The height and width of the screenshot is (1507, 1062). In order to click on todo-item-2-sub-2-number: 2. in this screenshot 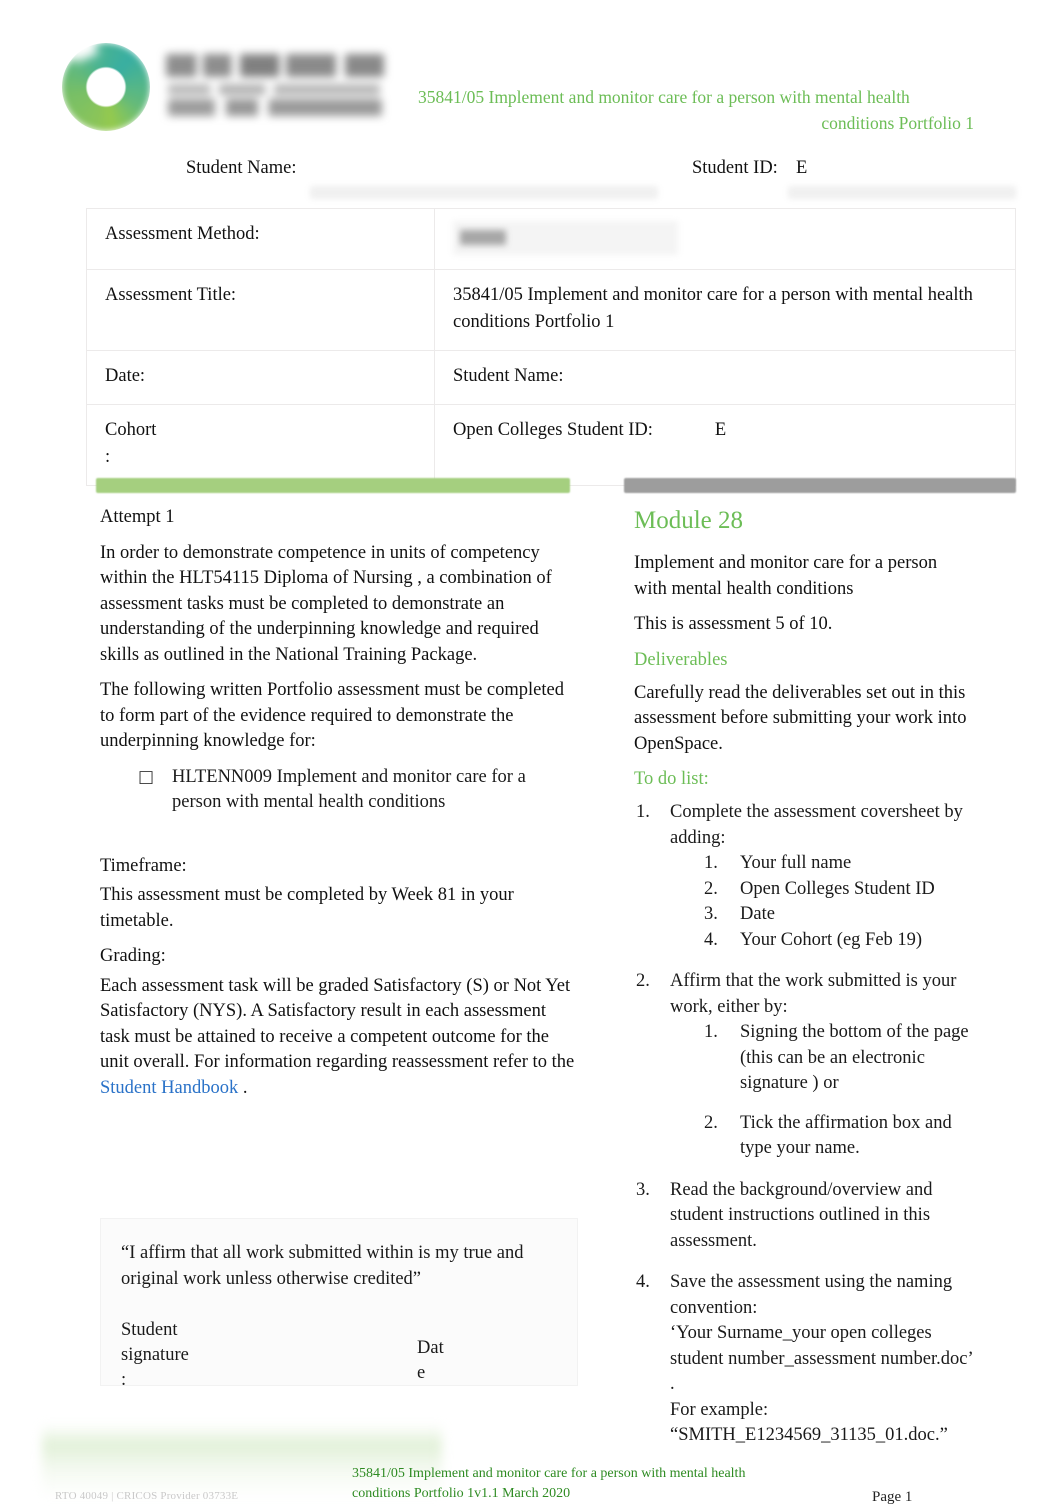, I will do `click(711, 1122)`.